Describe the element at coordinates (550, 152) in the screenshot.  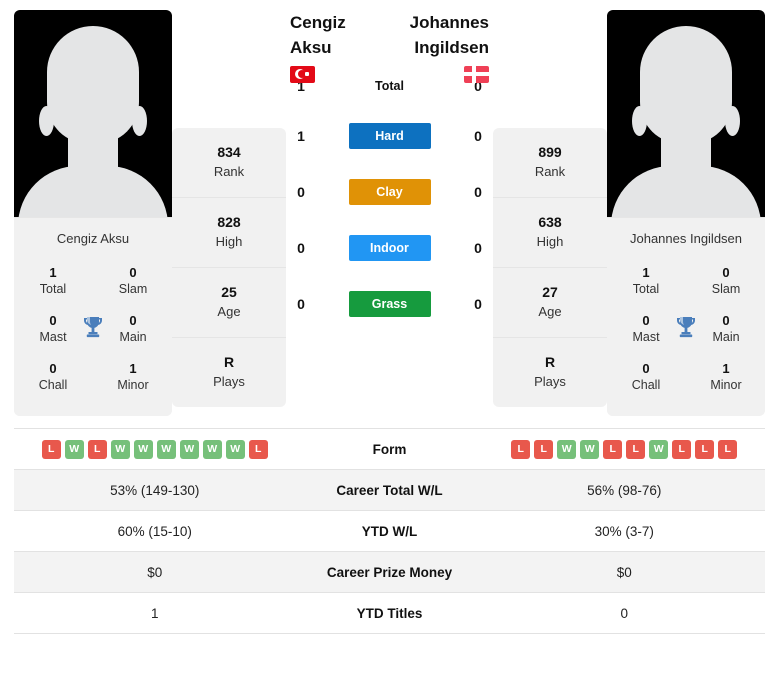
I see `stat-value: 899` at that location.